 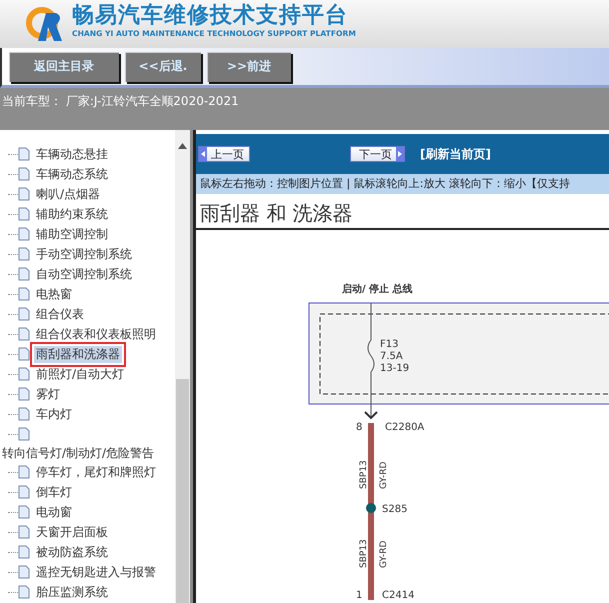 What do you see at coordinates (72, 174) in the screenshot?
I see `tree-item: 车辆动态系统` at bounding box center [72, 174].